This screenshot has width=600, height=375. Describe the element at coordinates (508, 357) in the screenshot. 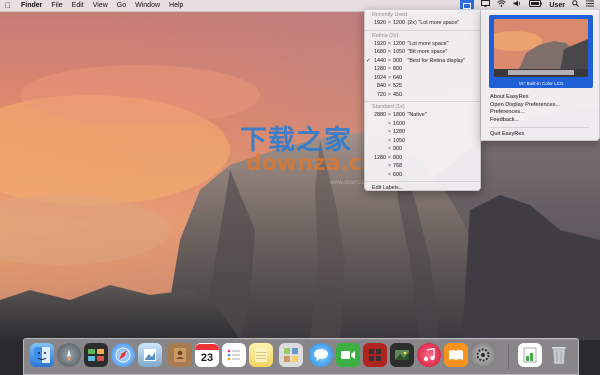

I see `dock-separator` at that location.